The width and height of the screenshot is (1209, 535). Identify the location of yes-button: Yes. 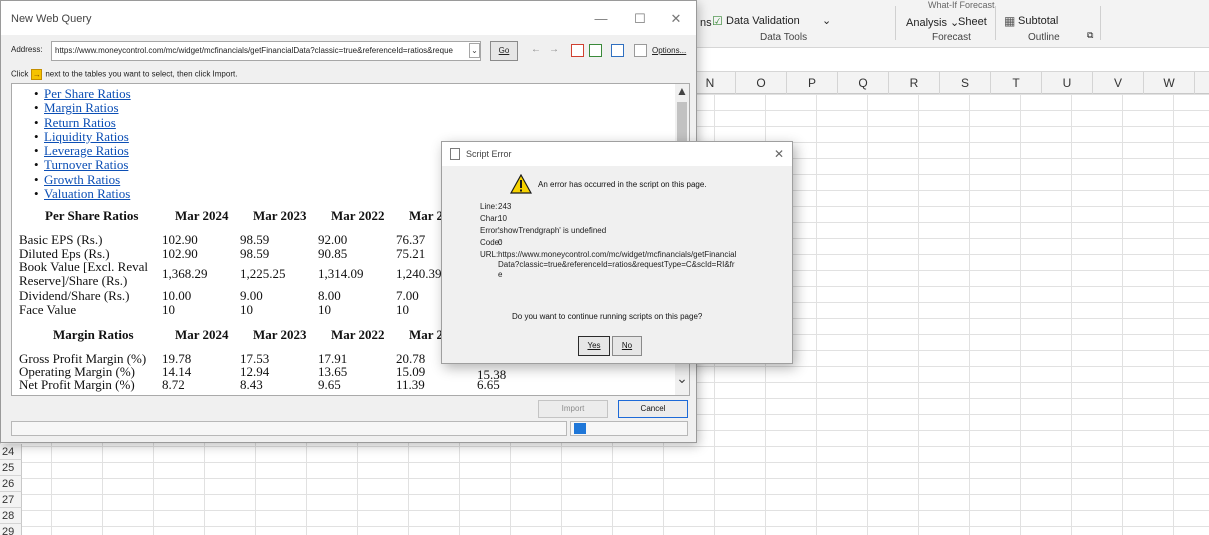
(594, 346).